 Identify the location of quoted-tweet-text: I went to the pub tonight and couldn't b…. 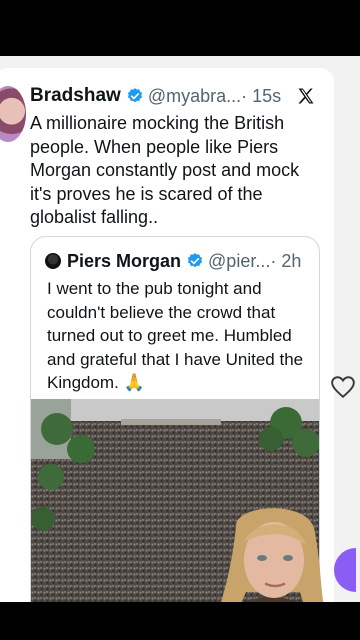
(175, 335).